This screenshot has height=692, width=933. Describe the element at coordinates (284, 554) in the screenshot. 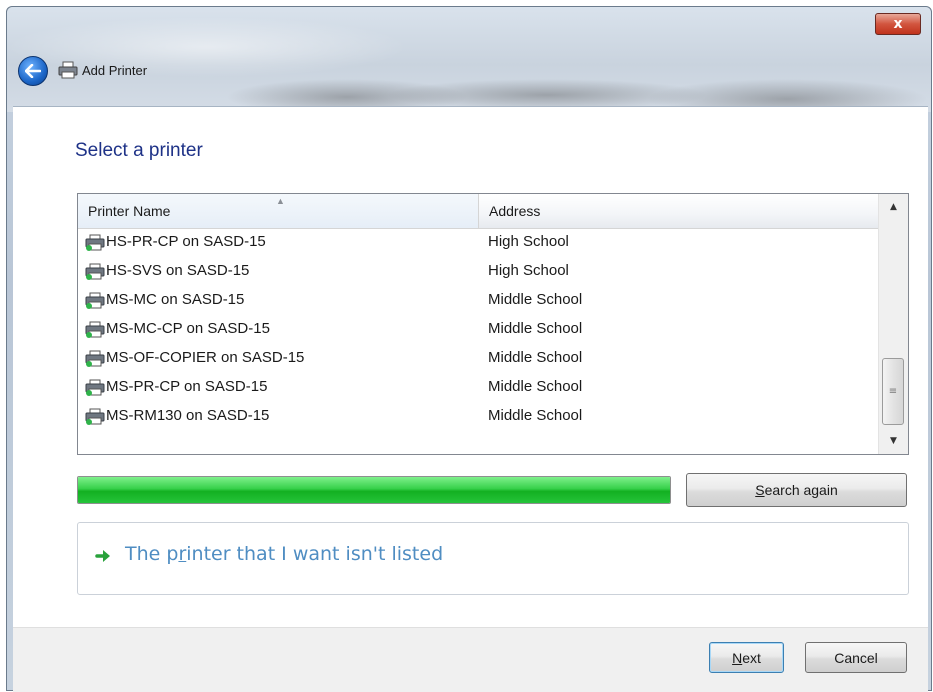

I see `printer-not-listed-label: The printer that I want isn't listed` at that location.